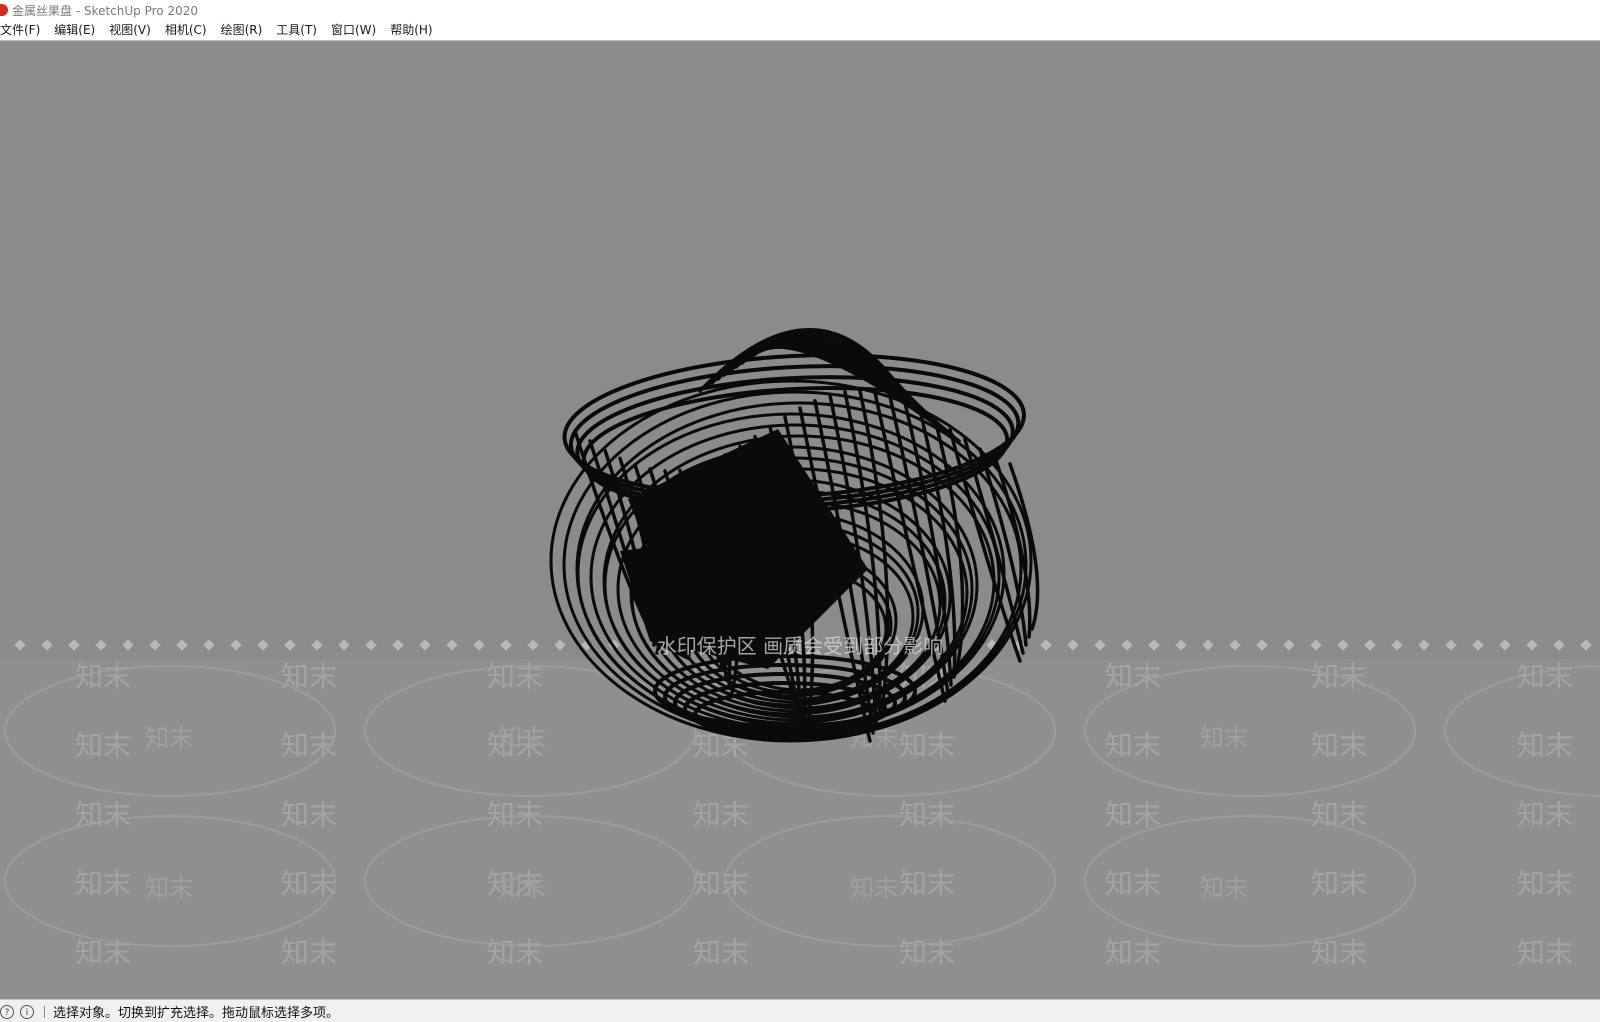  I want to click on title-bar: 金属丝果盘 - SketchUp Pro 2020, so click(800, 10).